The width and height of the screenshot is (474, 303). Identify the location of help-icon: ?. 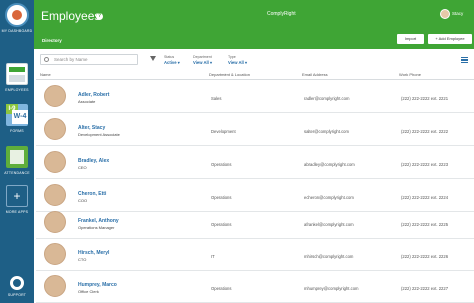
(99, 16).